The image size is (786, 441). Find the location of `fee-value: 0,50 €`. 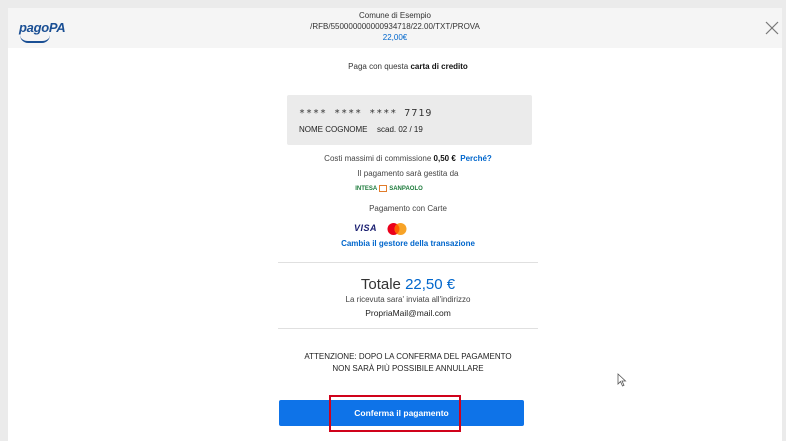

fee-value: 0,50 € is located at coordinates (444, 158).